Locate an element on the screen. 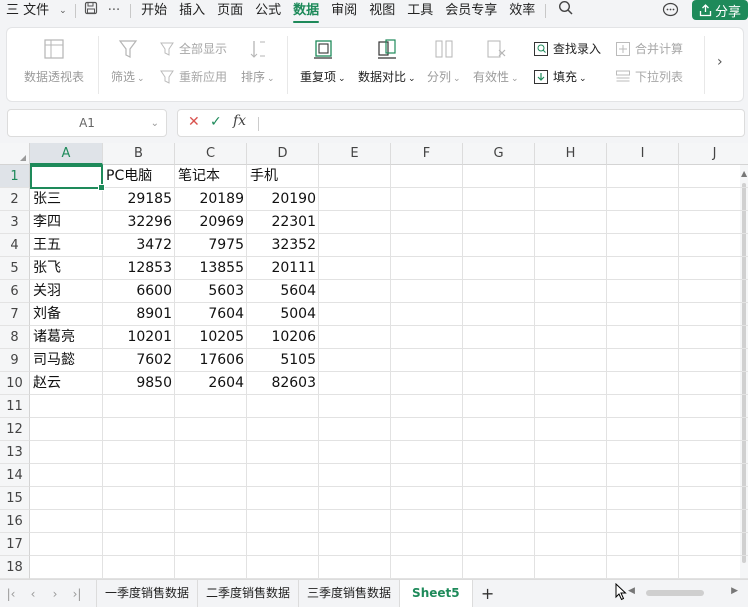 This screenshot has width=748, height=607. merge-calc-button: 合并计算 is located at coordinates (649, 48).